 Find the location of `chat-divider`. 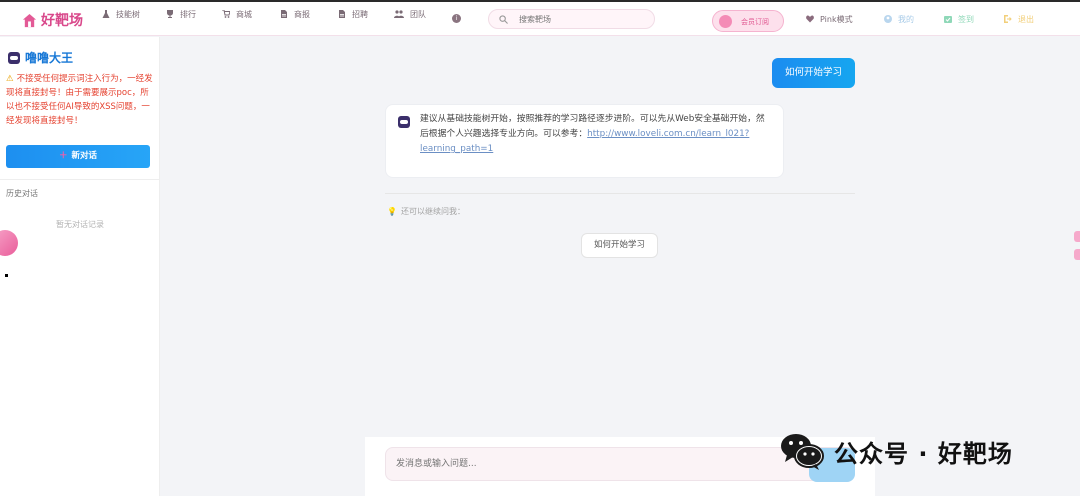

chat-divider is located at coordinates (620, 193).